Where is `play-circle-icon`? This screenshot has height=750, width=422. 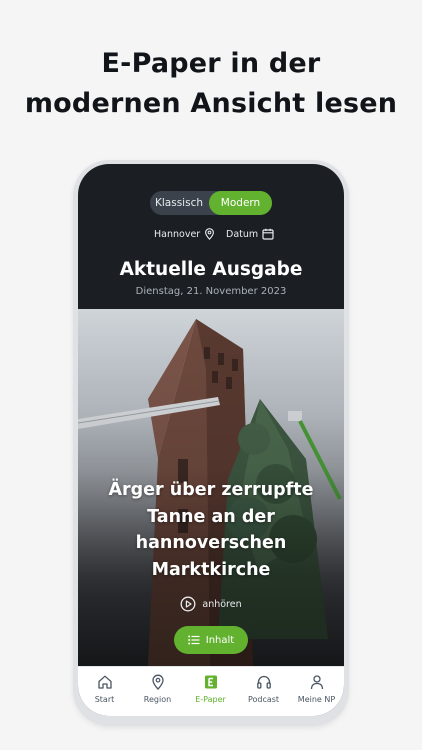
play-circle-icon is located at coordinates (188, 604).